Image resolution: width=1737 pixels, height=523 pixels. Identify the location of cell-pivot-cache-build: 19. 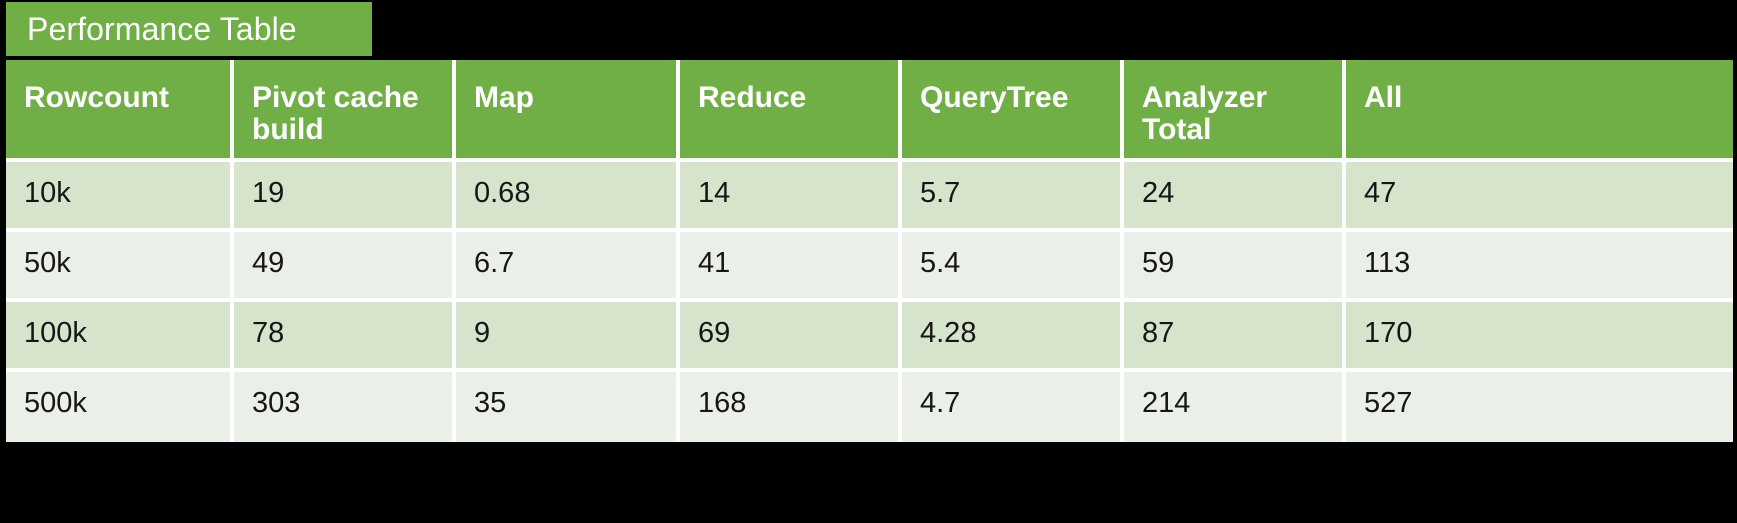
(345, 197).